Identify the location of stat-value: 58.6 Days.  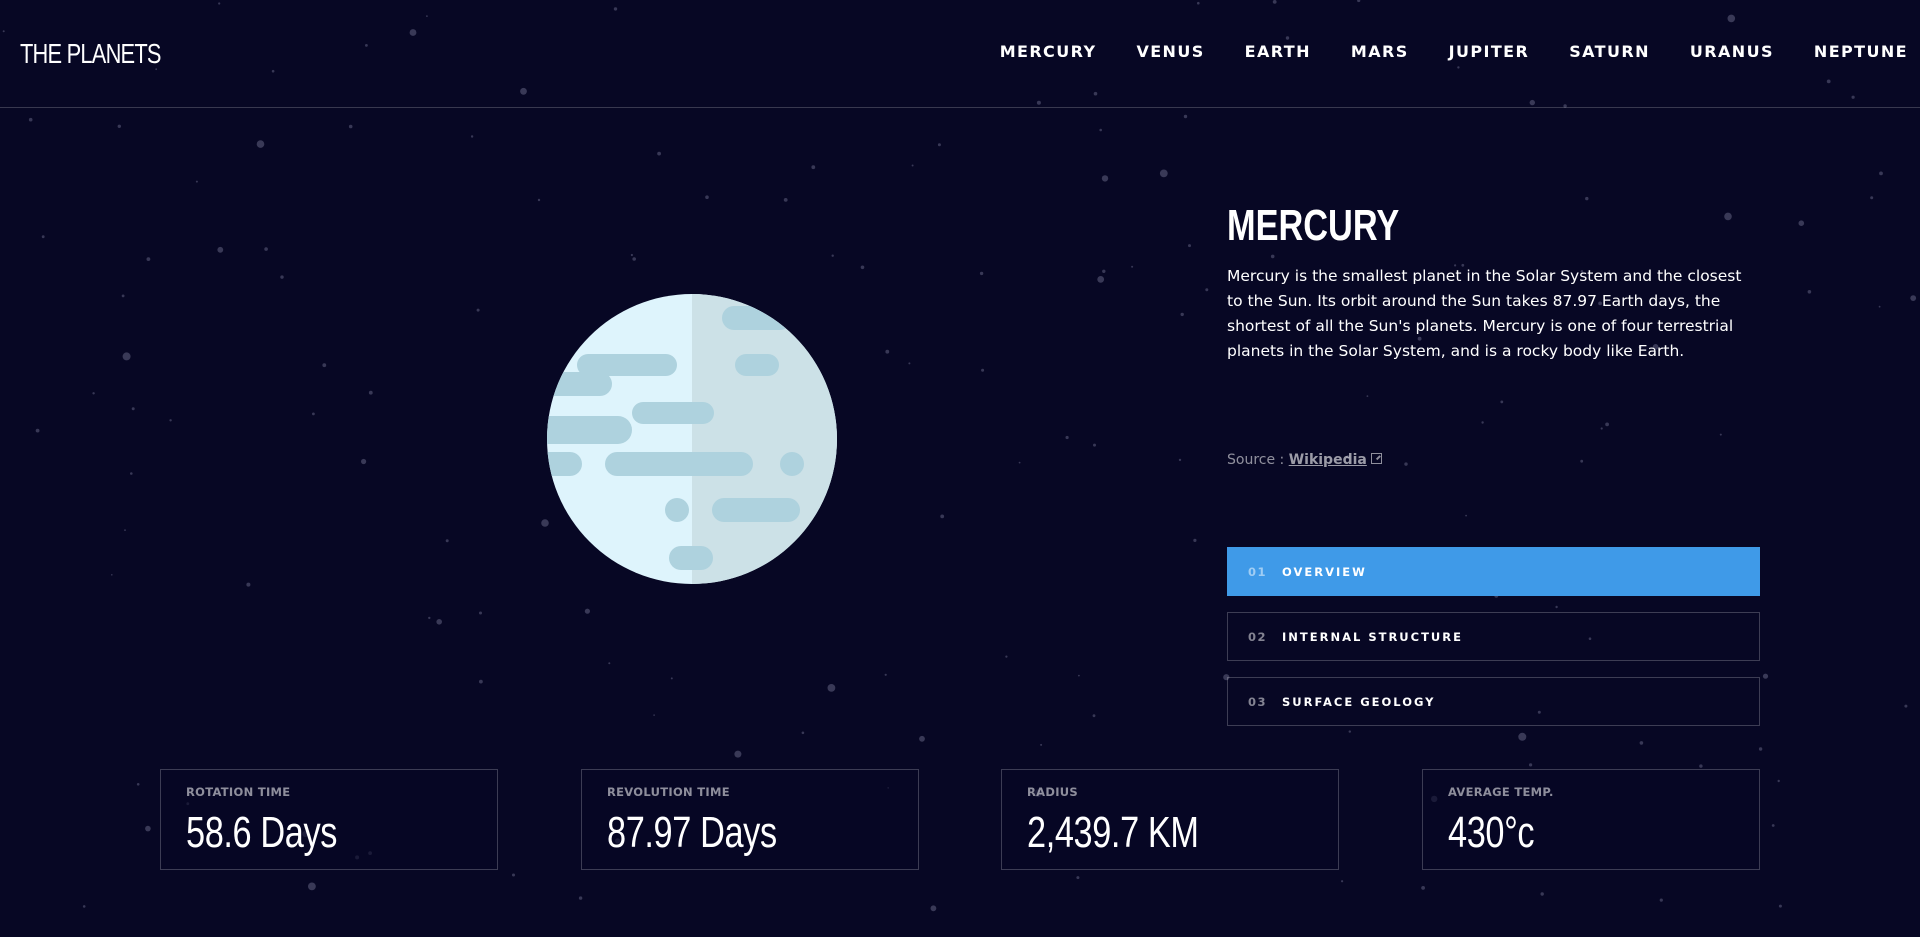
(262, 832).